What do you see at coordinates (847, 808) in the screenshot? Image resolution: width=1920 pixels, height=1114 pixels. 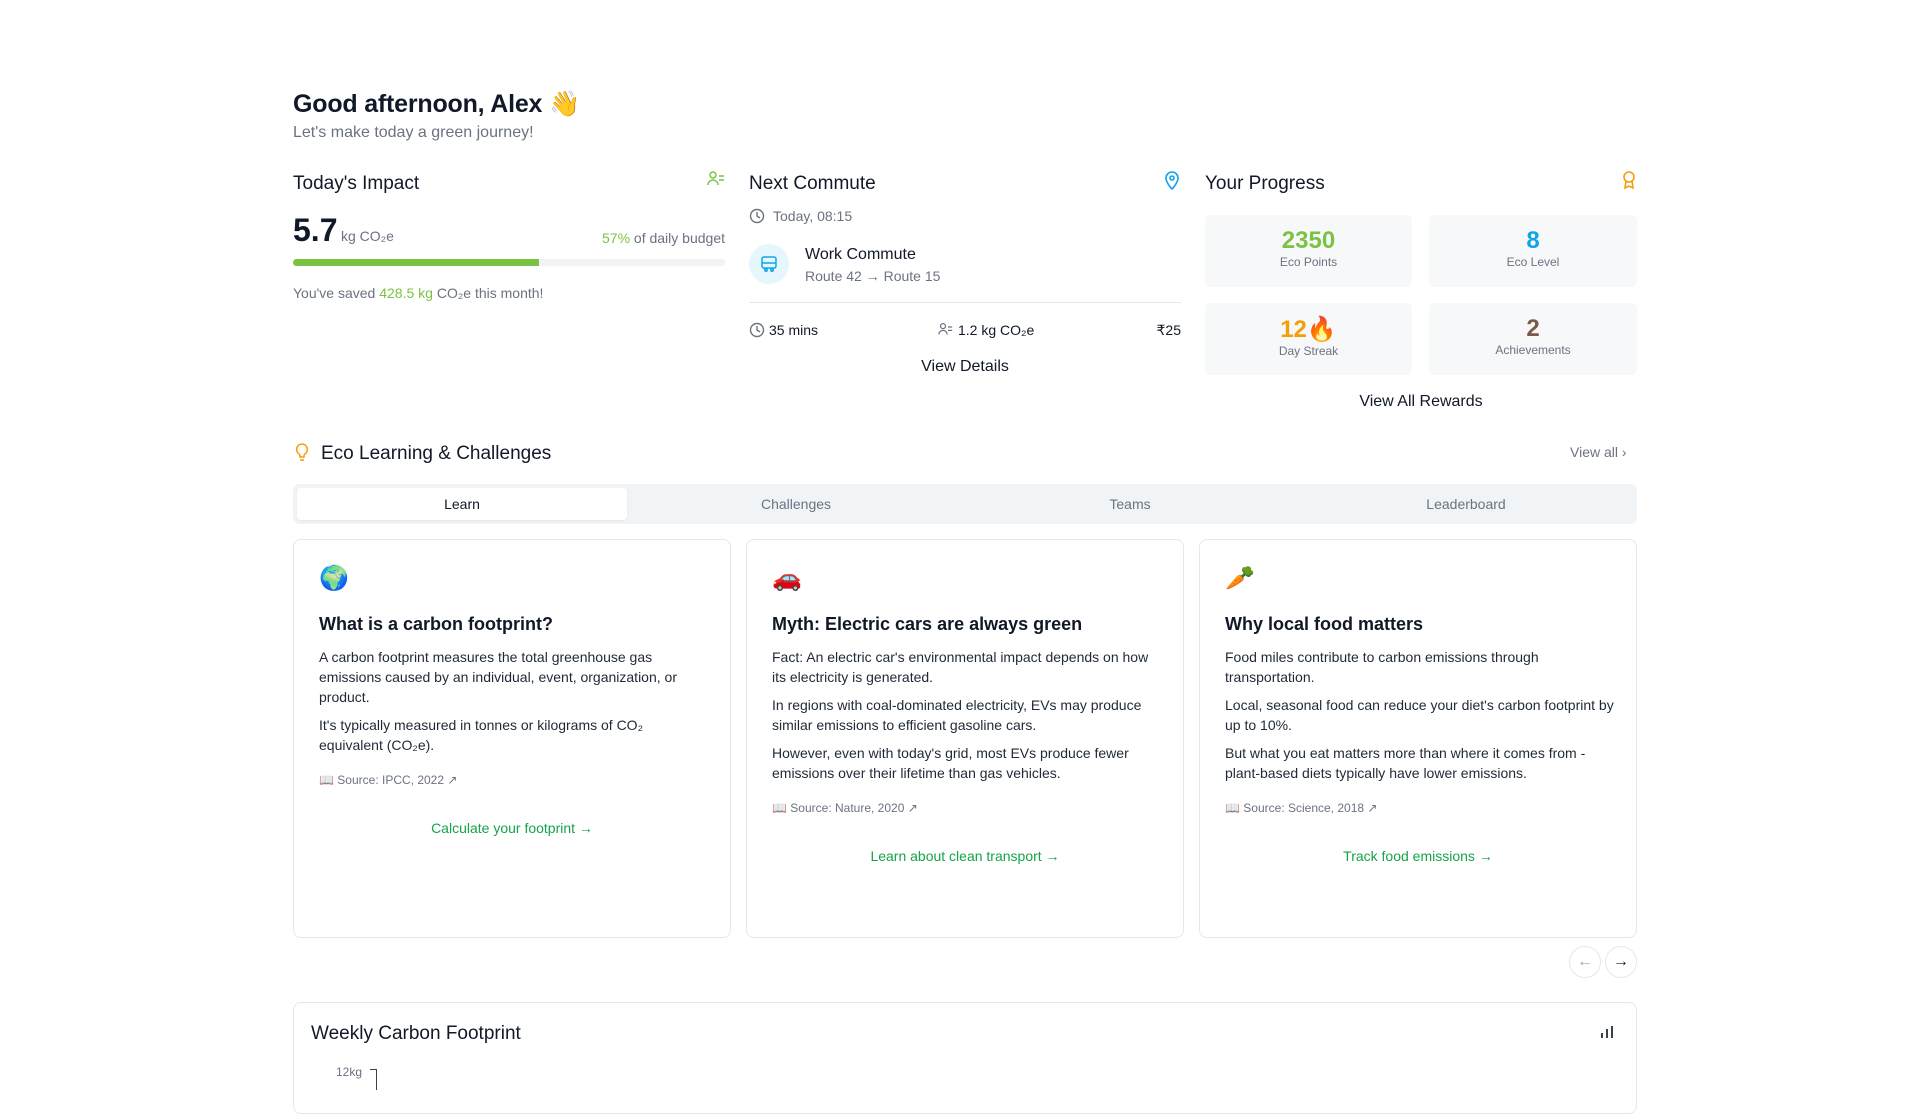 I see `source-label: Source: Nature, 2020` at bounding box center [847, 808].